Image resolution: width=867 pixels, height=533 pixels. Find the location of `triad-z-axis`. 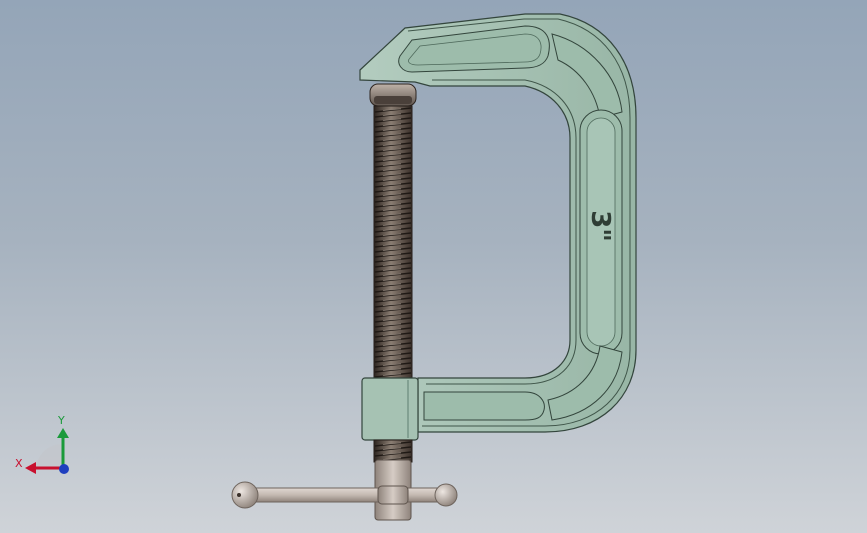

triad-z-axis is located at coordinates (64, 469).